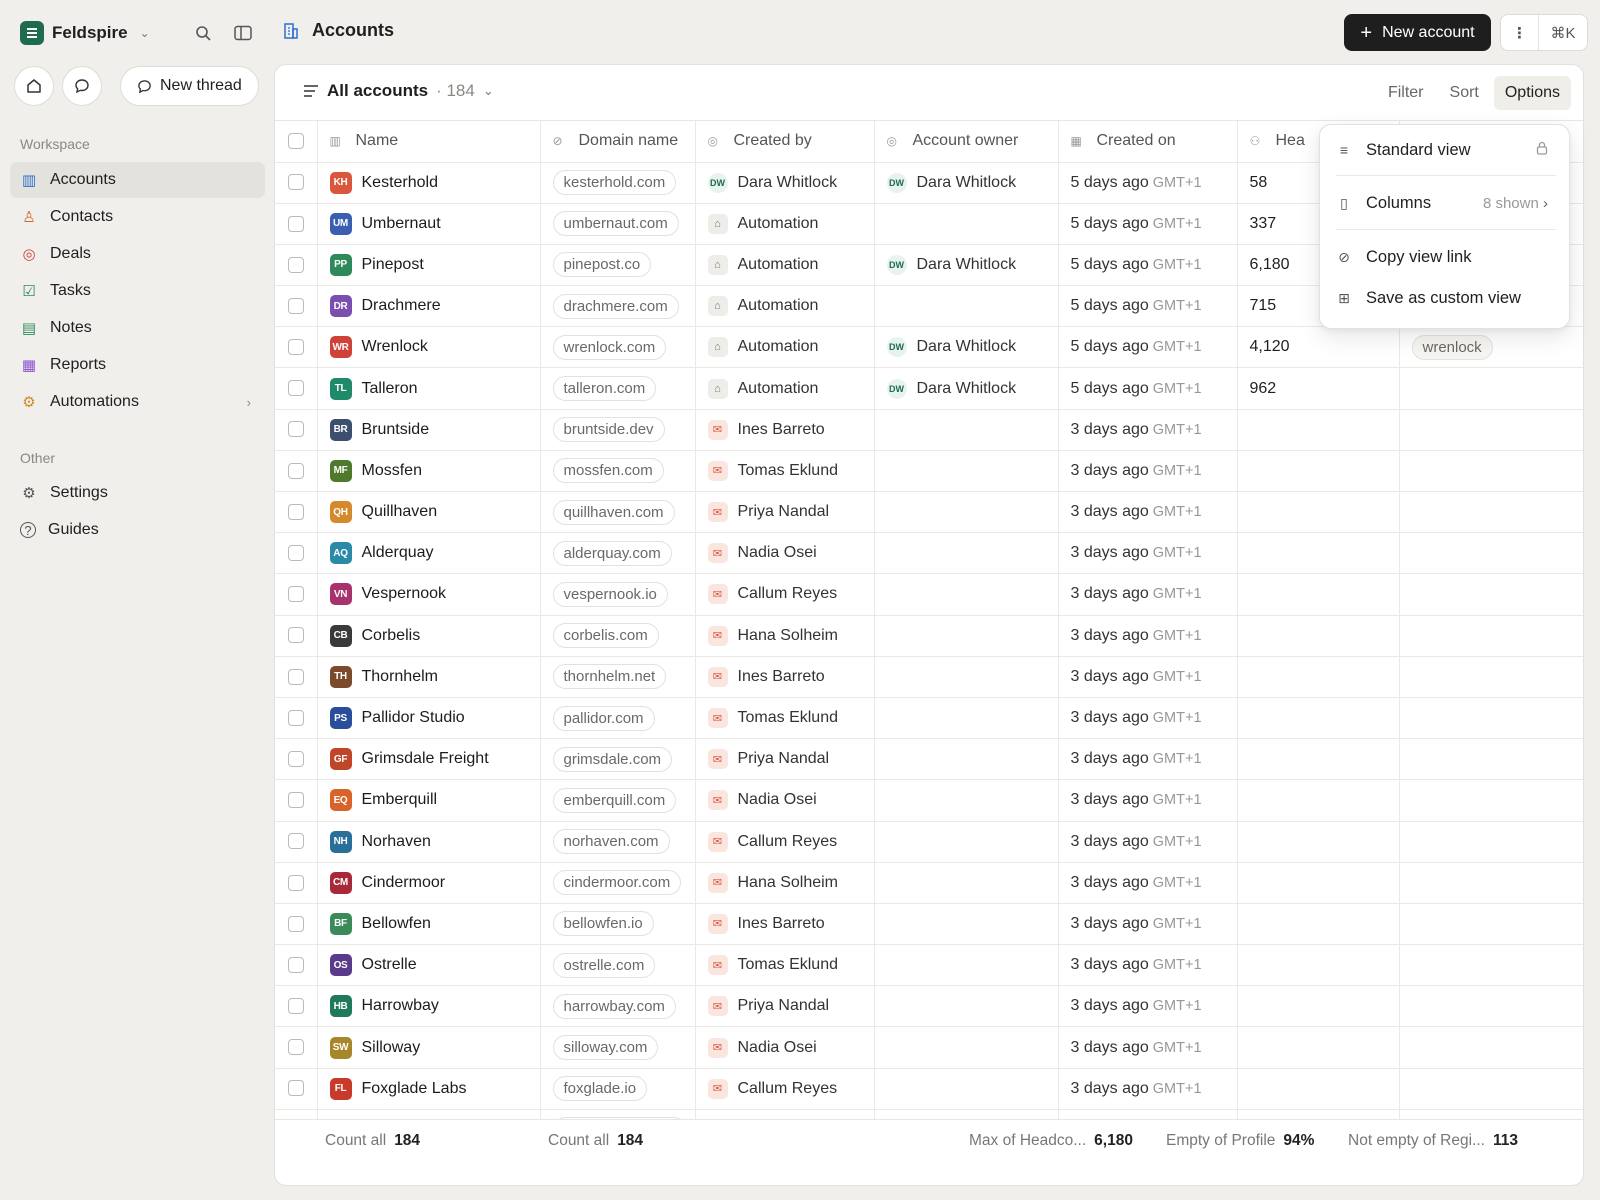 This screenshot has width=1600, height=1200. I want to click on domain-cell: harrowbay.com, so click(618, 1006).